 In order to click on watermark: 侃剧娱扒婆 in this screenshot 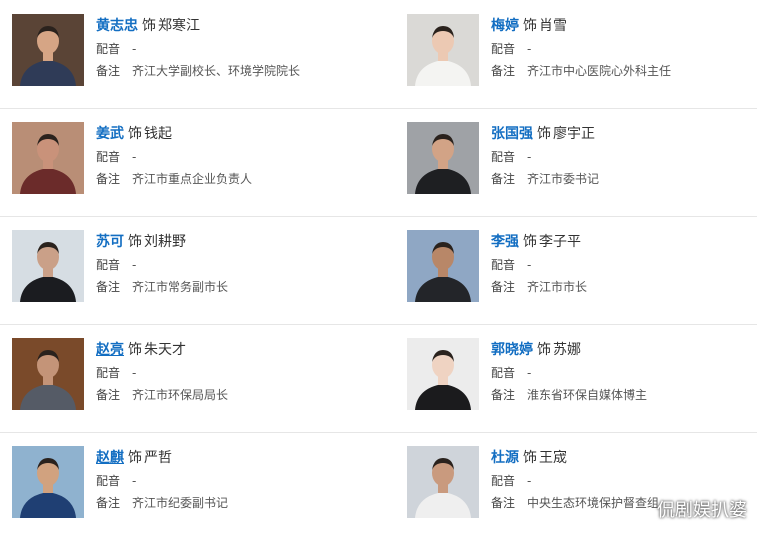, I will do `click(702, 510)`.